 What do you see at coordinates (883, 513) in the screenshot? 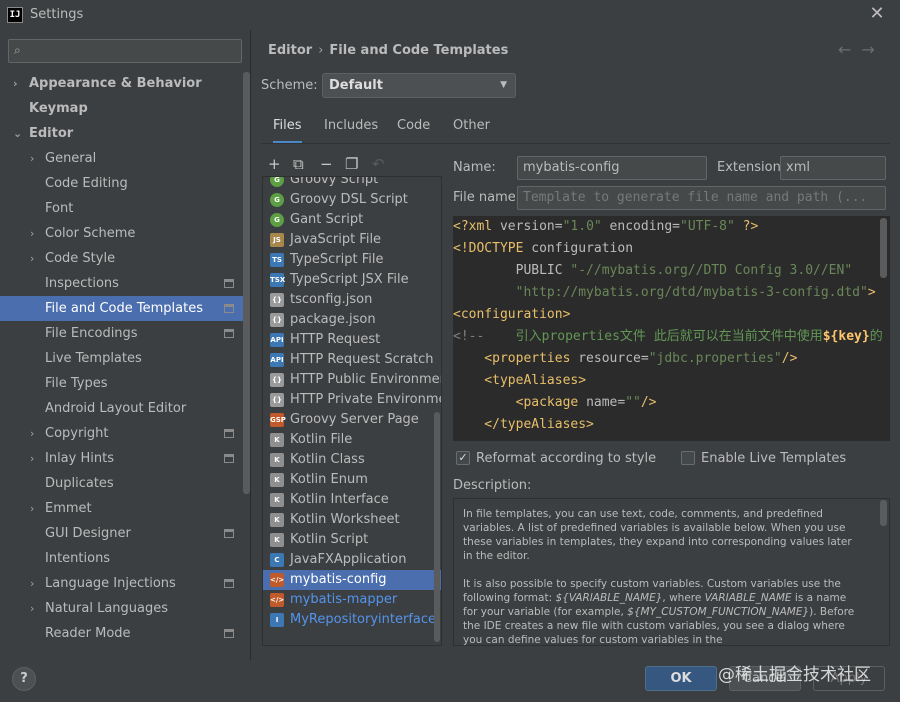
I see `description-scrollbar` at bounding box center [883, 513].